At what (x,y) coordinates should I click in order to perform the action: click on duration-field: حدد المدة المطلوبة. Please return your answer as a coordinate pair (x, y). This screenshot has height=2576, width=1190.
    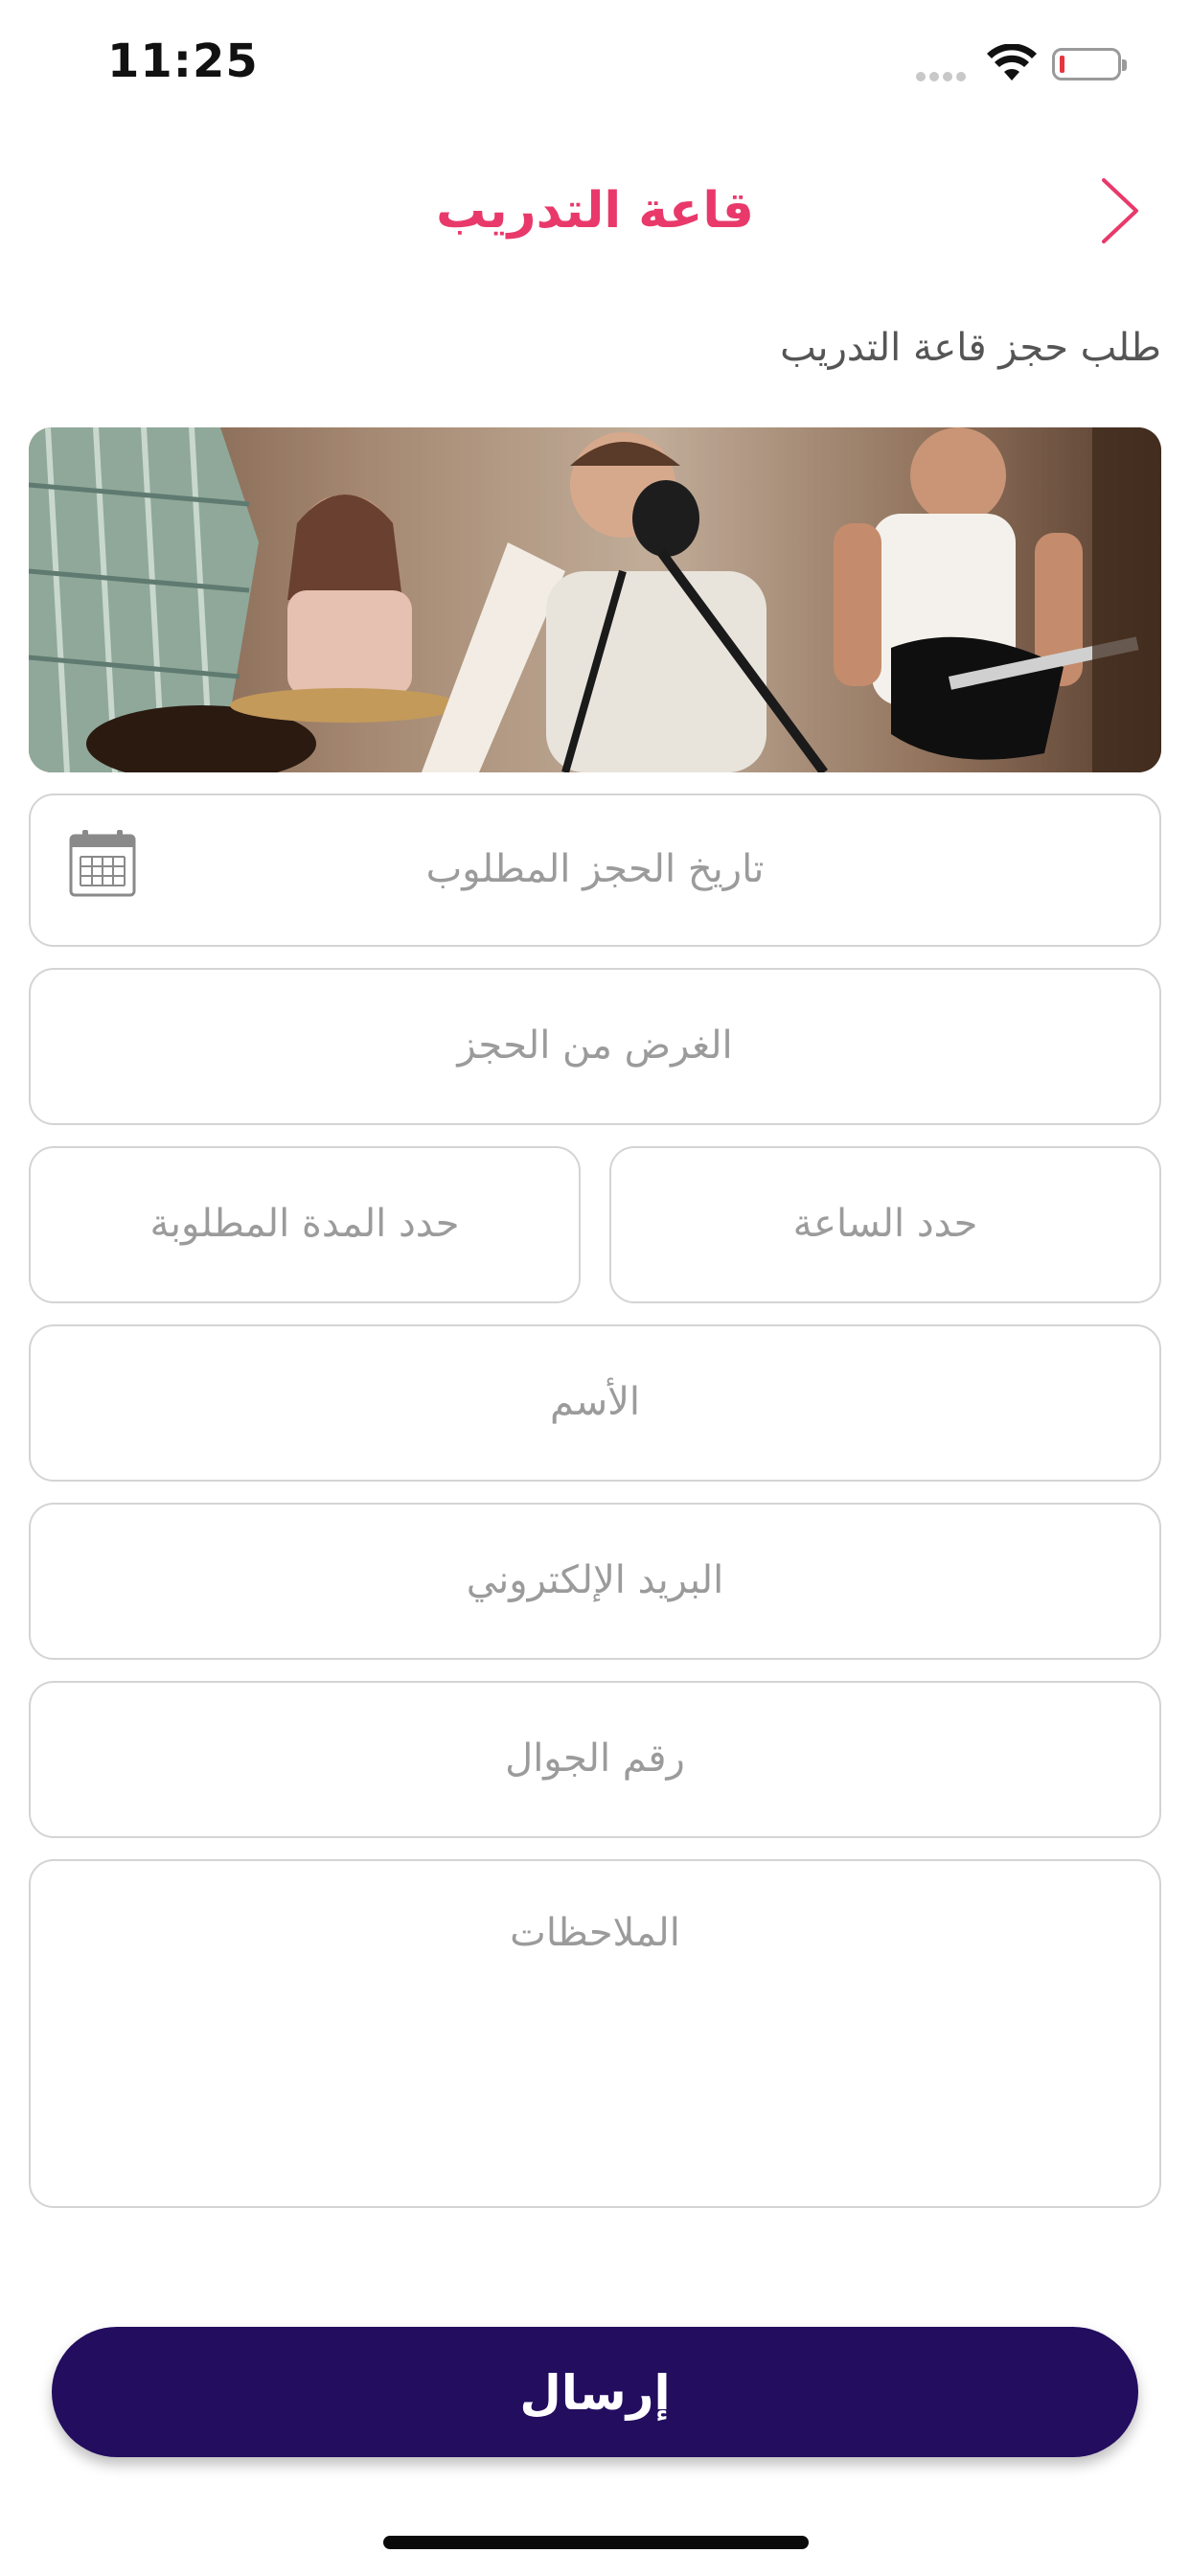
    Looking at the image, I should click on (305, 1224).